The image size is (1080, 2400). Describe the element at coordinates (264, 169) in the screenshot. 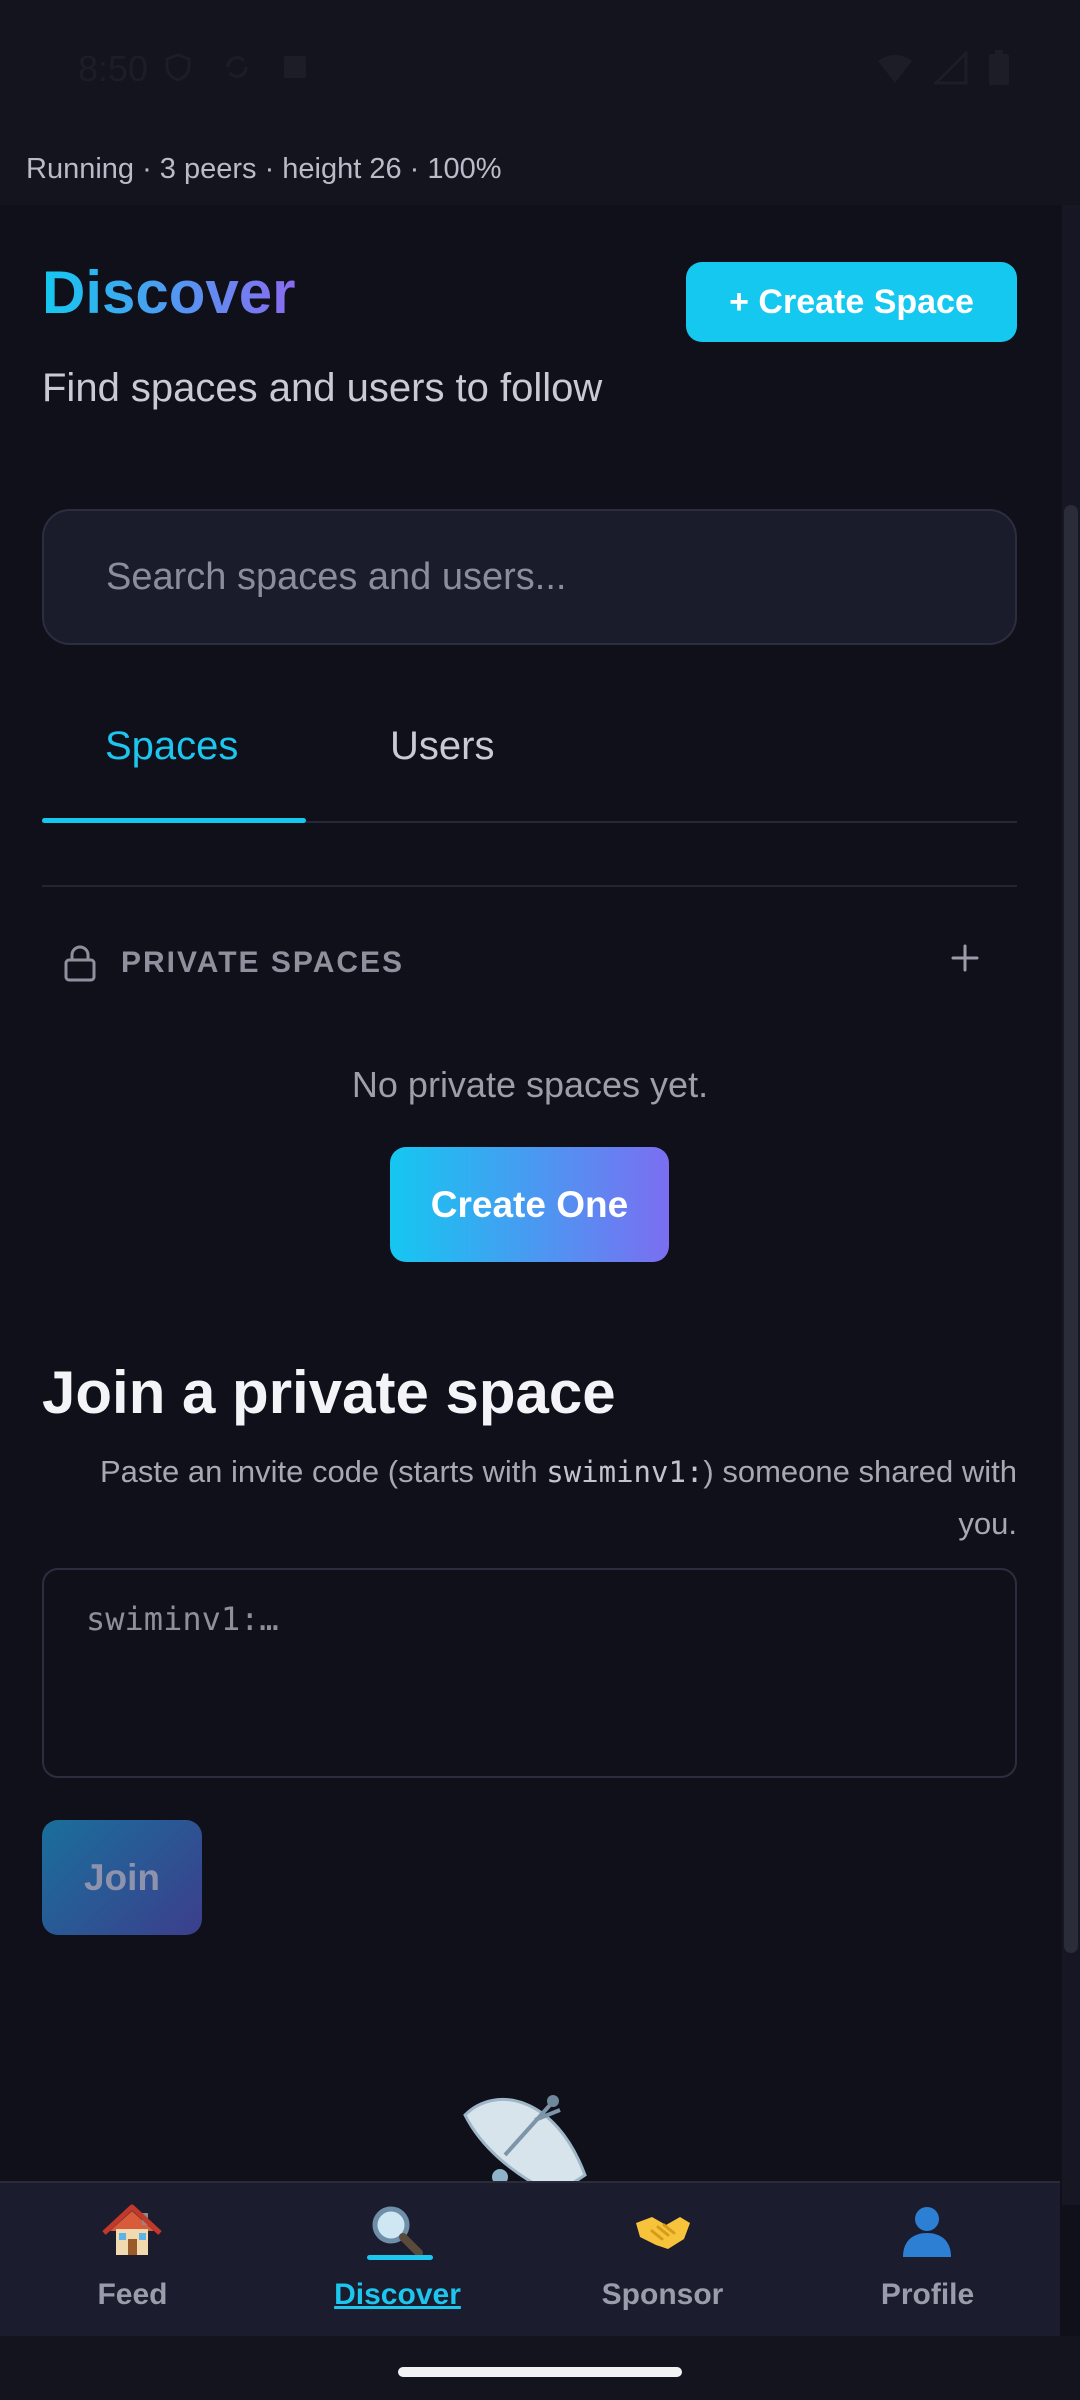

I see `node-status-text: Running · 3 peers · height 26 · 100%` at that location.